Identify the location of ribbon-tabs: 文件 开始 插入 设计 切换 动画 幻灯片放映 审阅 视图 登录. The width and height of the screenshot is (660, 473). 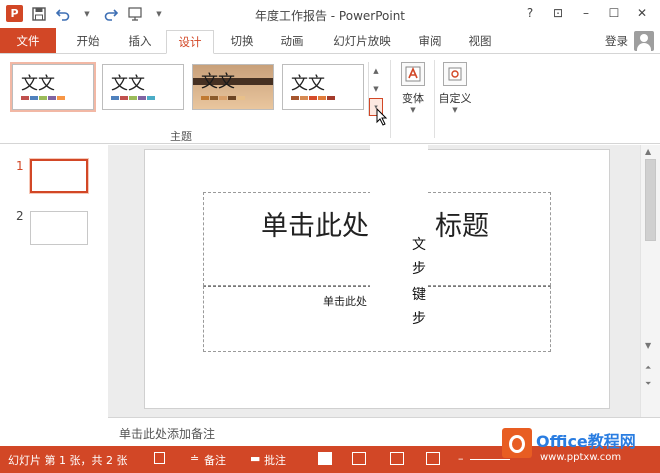
(330, 41).